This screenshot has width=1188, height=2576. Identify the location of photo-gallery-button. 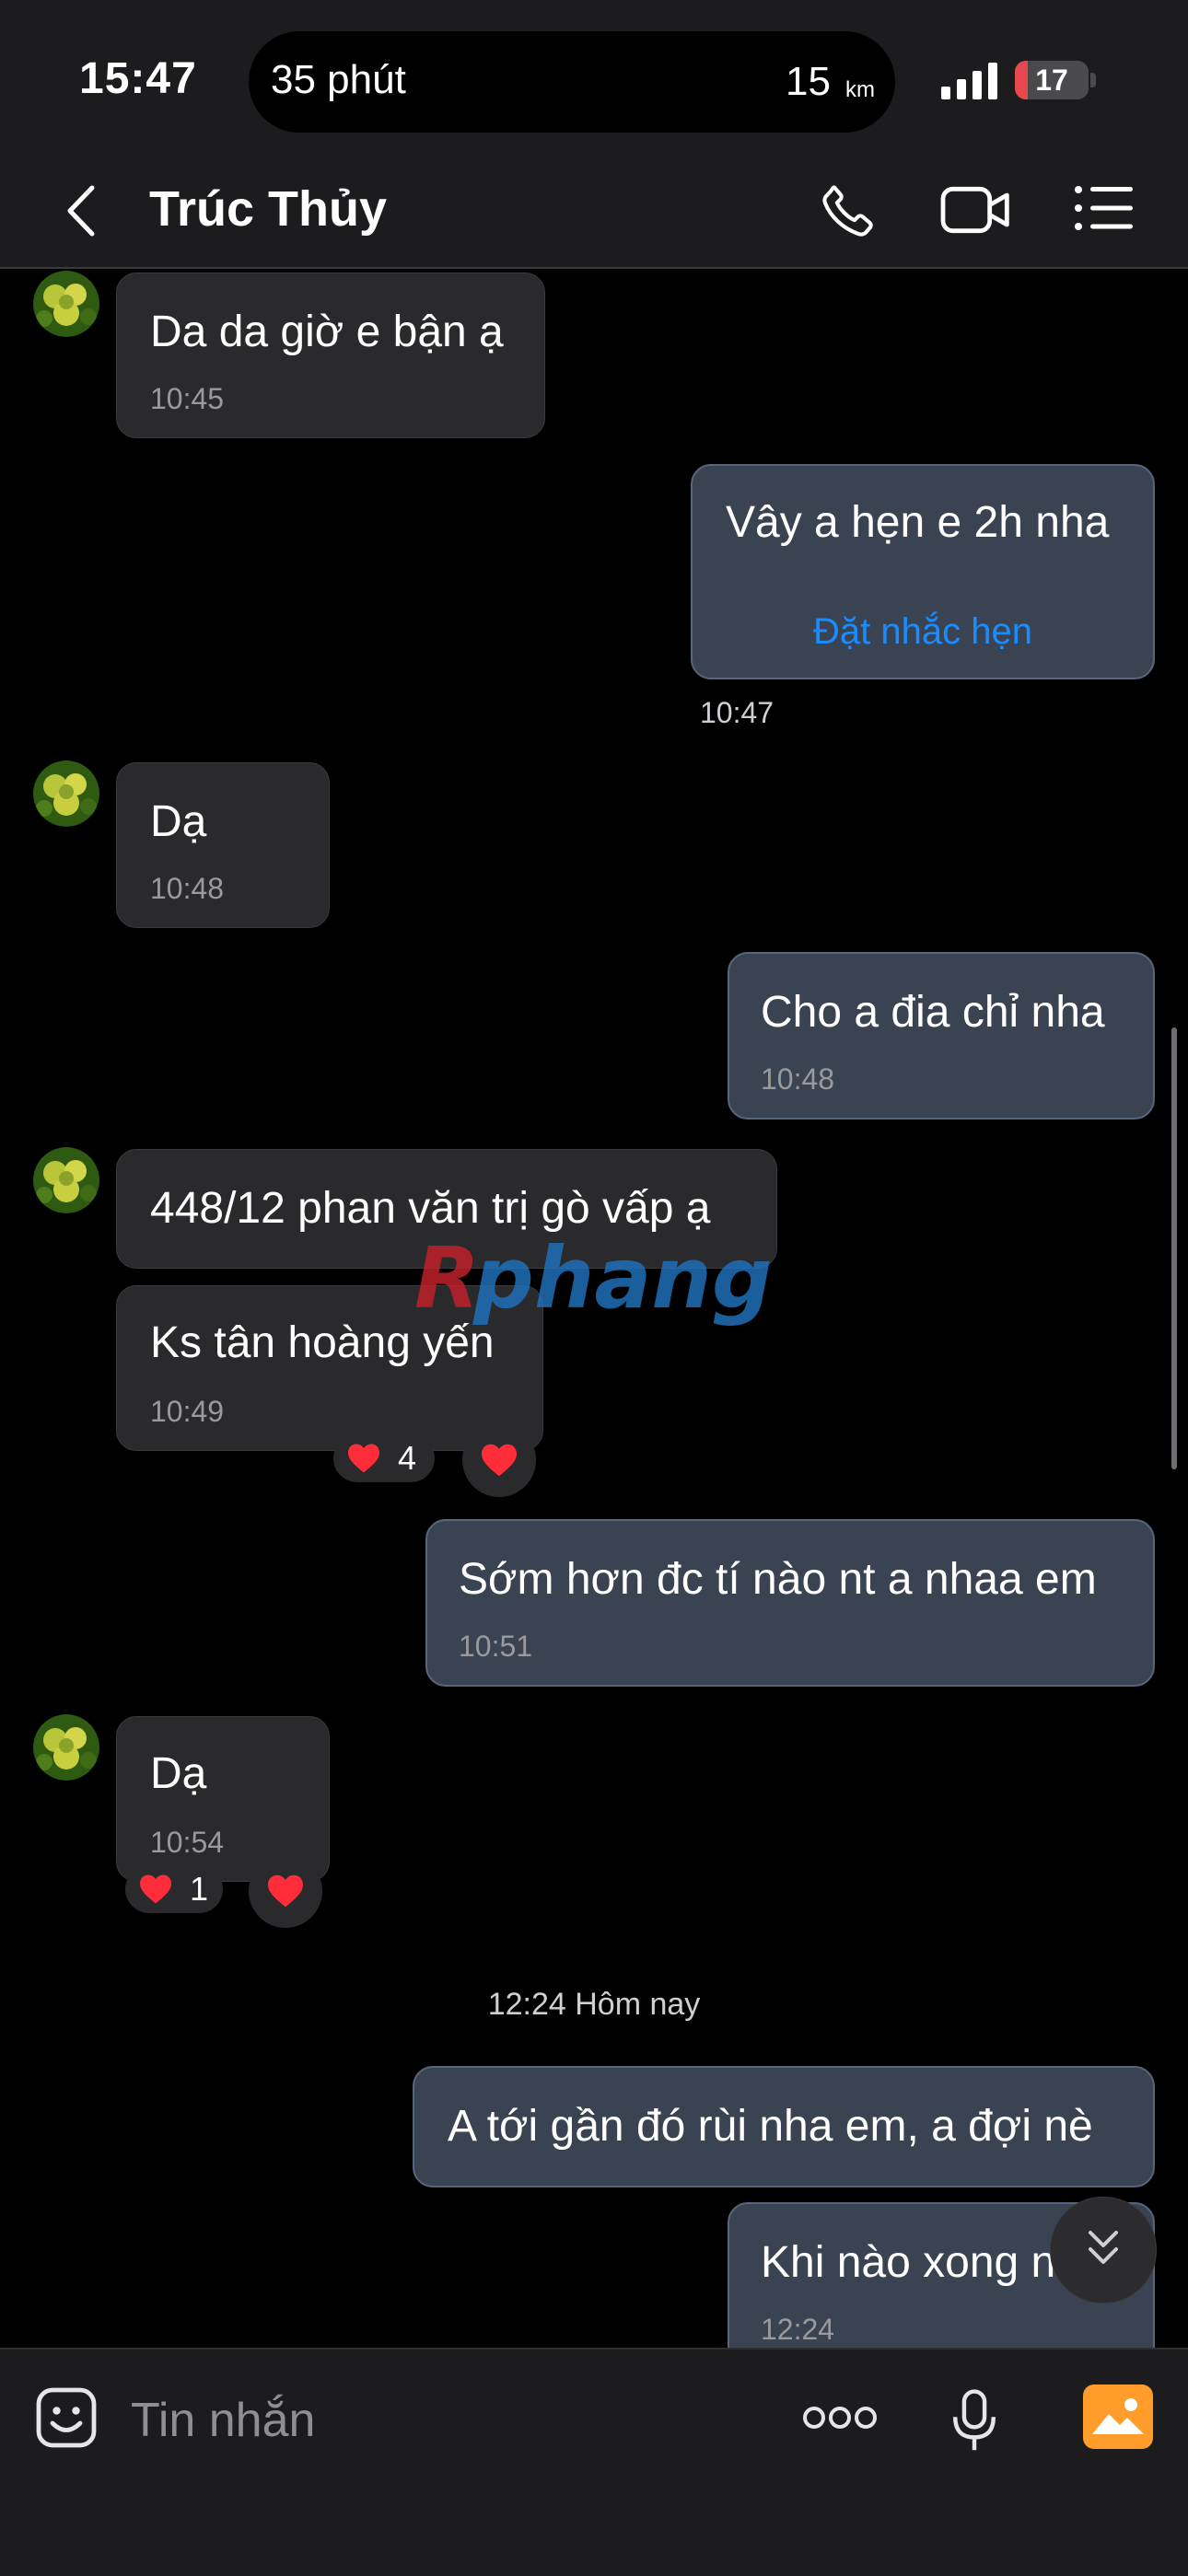
(1118, 2417).